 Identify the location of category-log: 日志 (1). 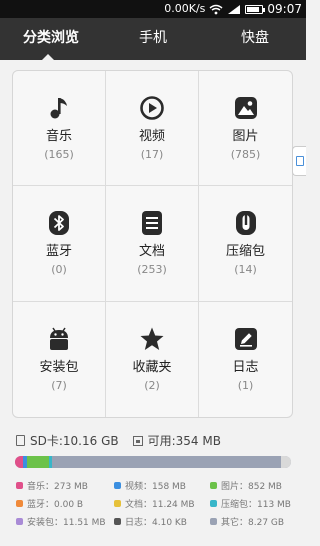
(245, 359).